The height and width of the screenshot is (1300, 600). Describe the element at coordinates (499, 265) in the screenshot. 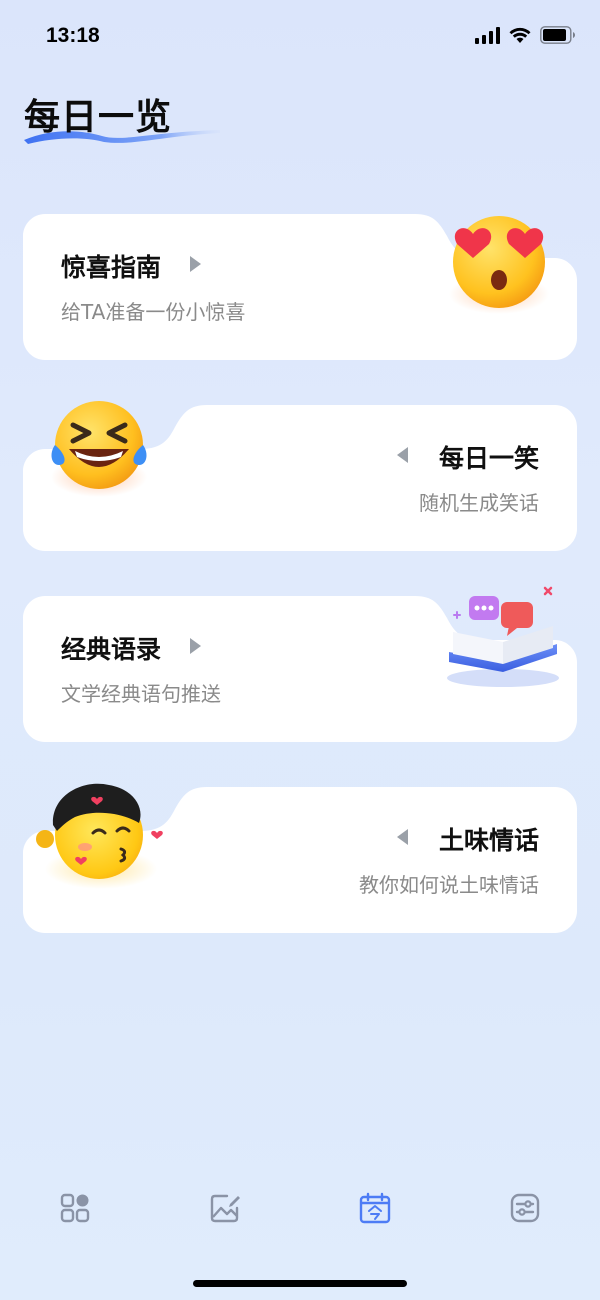

I see `heart-eyes-emoji-icon` at that location.